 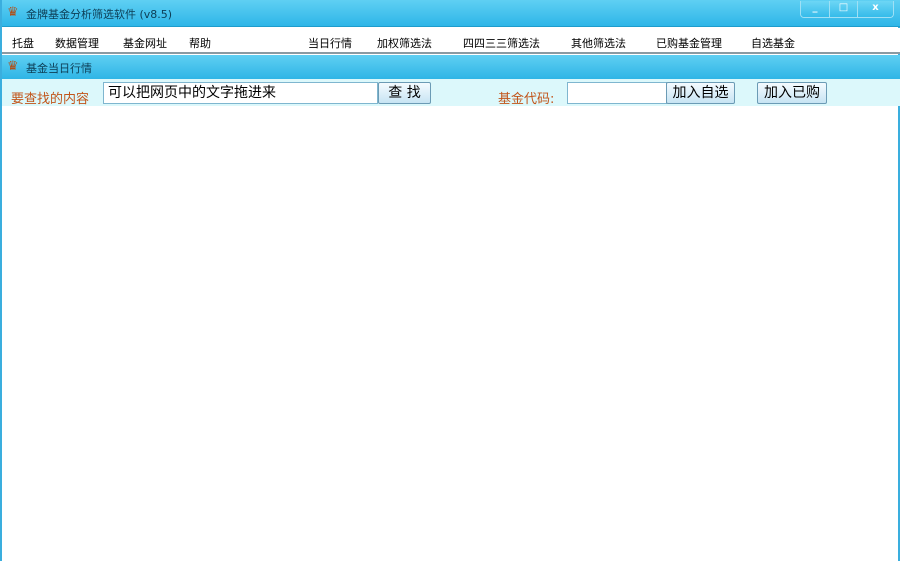 What do you see at coordinates (145, 43) in the screenshot?
I see `menu-fund-urls: 基金网址` at bounding box center [145, 43].